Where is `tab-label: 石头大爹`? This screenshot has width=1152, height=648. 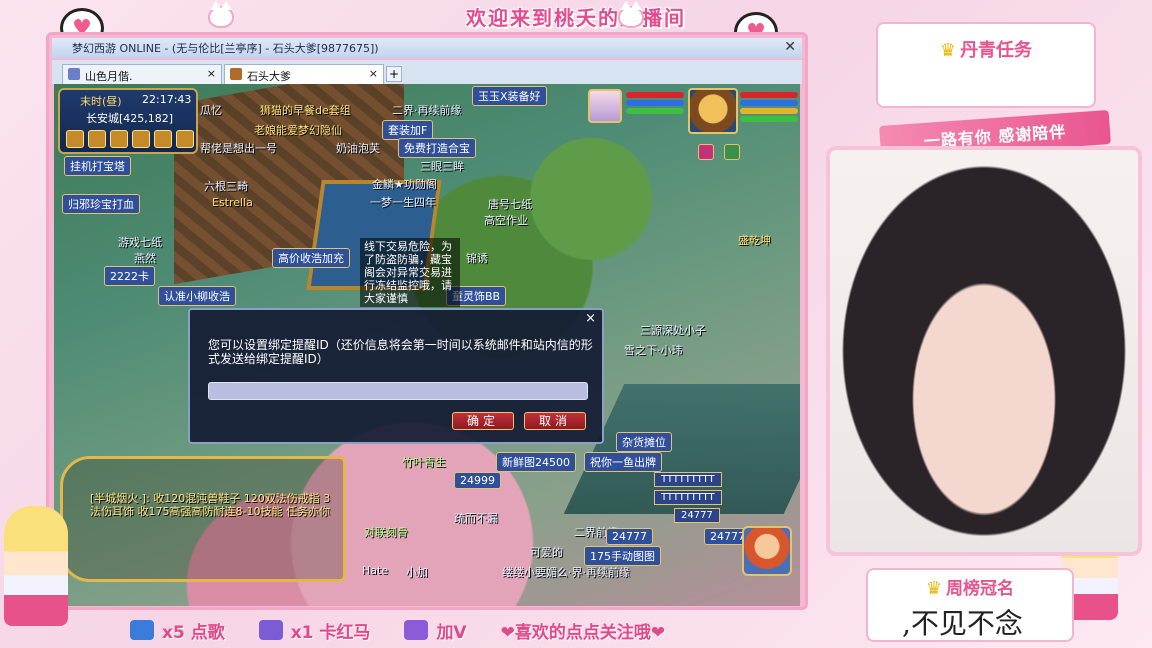
tab-label: 石头大爹 is located at coordinates (269, 76).